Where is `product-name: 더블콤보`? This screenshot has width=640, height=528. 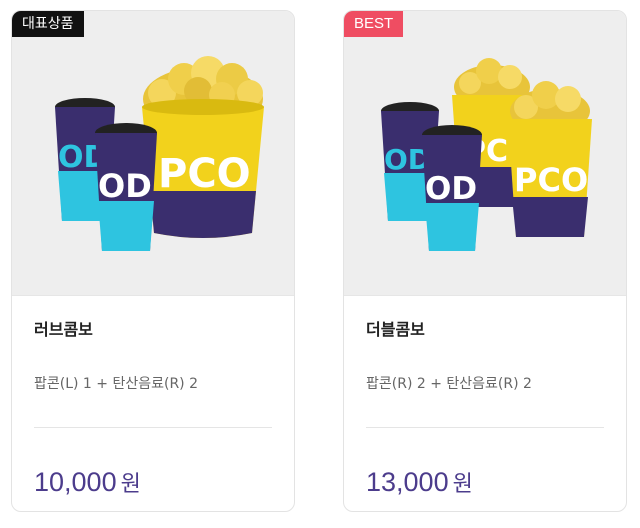
product-name: 더블콤보 is located at coordinates (395, 329).